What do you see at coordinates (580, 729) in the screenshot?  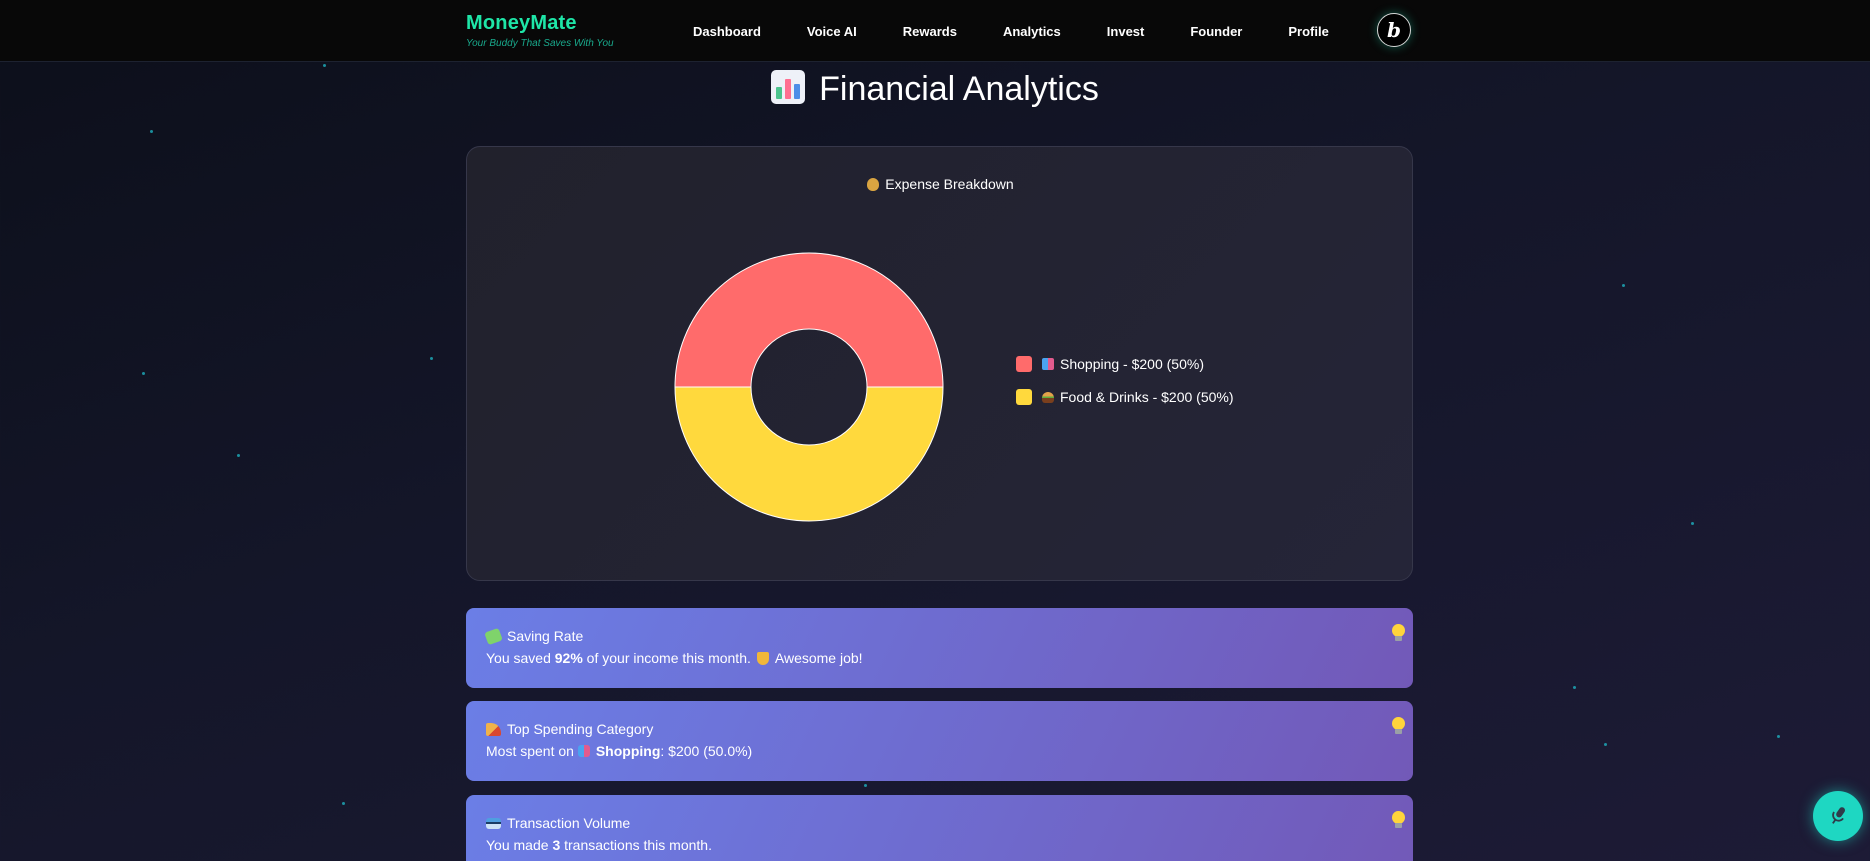 I see `insight-title-text: Top Spending Category` at bounding box center [580, 729].